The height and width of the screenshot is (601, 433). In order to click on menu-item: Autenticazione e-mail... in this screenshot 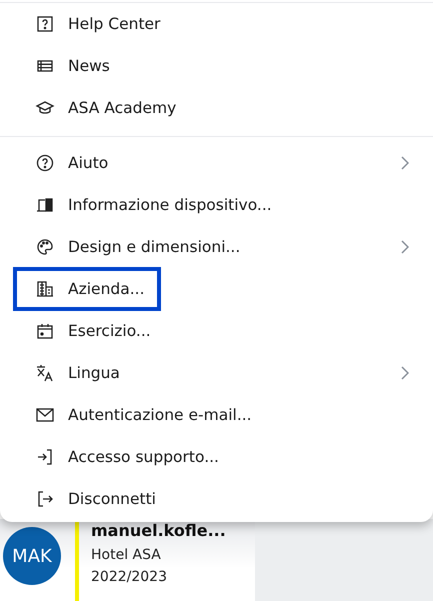, I will do `click(216, 415)`.